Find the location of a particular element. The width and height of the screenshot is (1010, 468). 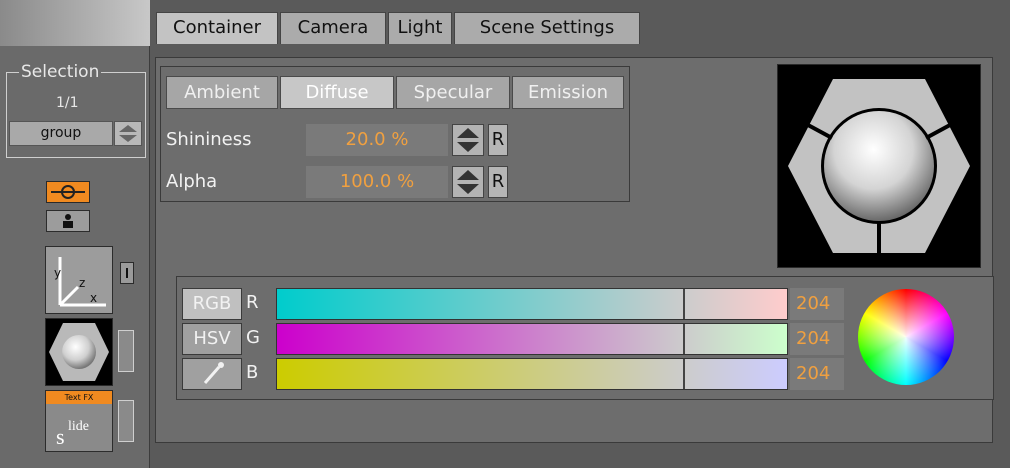

shininess-label: Shininess is located at coordinates (209, 139).